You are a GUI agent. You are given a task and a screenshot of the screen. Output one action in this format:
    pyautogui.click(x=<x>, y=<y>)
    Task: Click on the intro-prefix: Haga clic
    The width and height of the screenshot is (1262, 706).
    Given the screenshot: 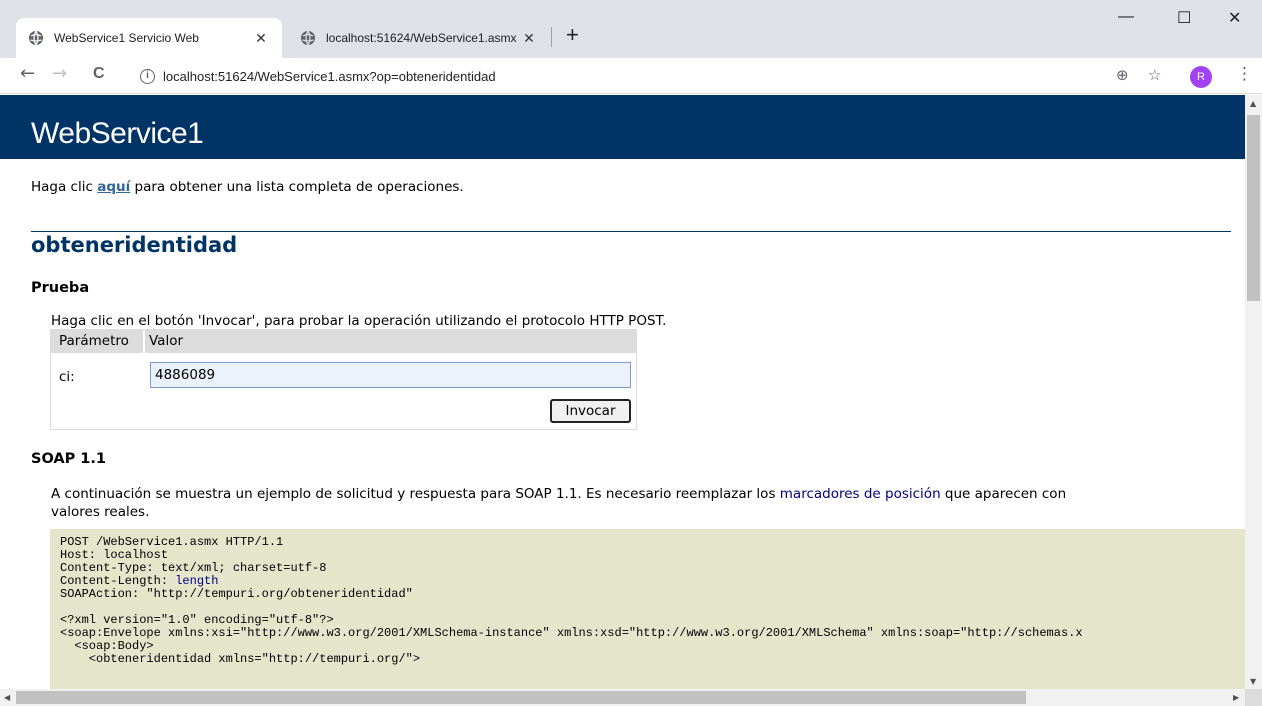 What is the action you would take?
    pyautogui.click(x=64, y=187)
    